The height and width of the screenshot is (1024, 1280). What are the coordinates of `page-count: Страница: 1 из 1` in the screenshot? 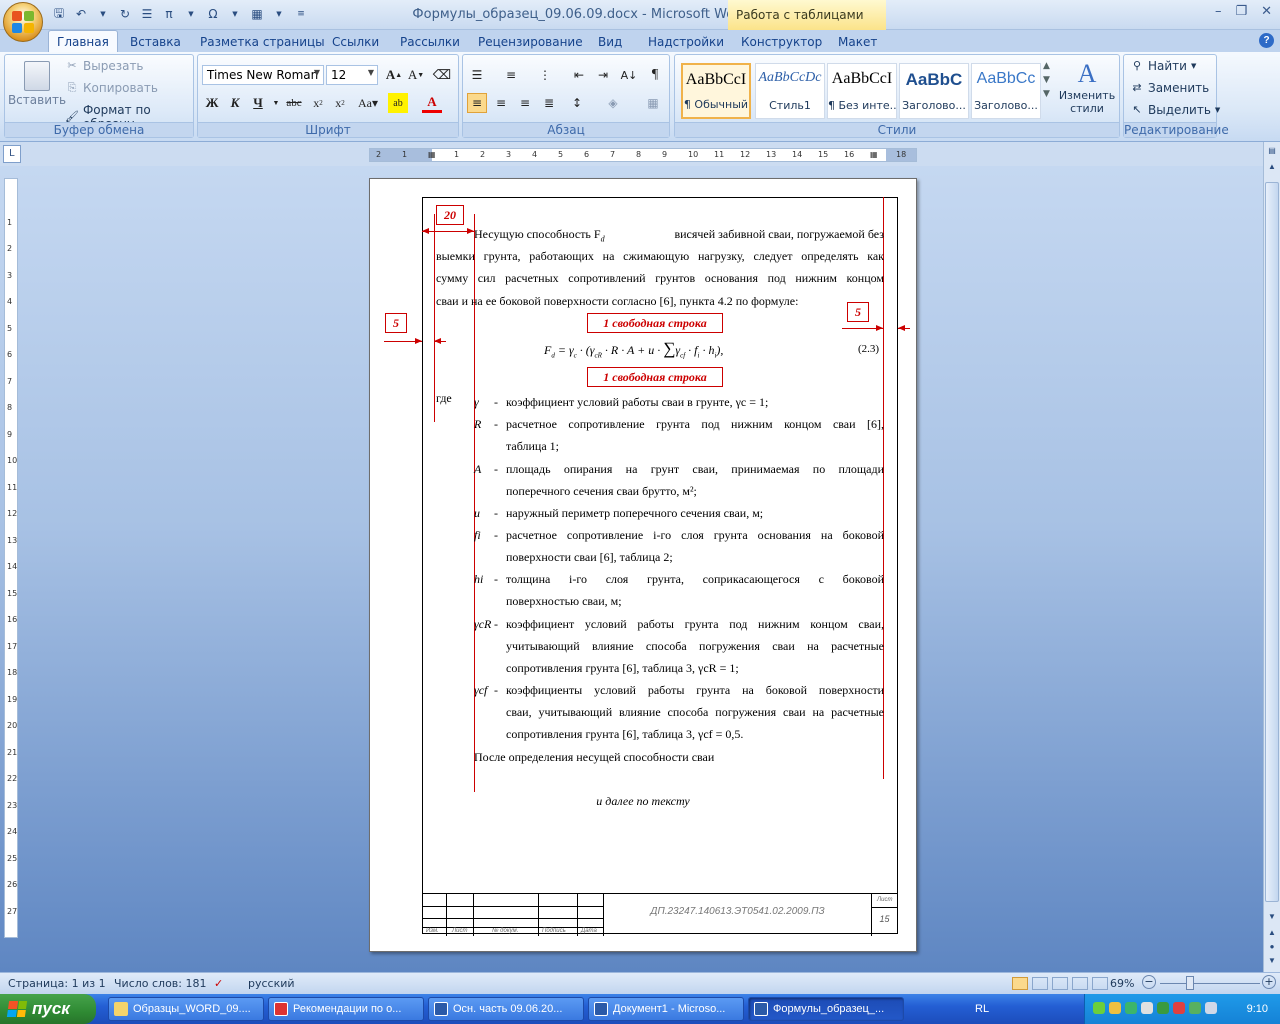 It's located at (57, 983).